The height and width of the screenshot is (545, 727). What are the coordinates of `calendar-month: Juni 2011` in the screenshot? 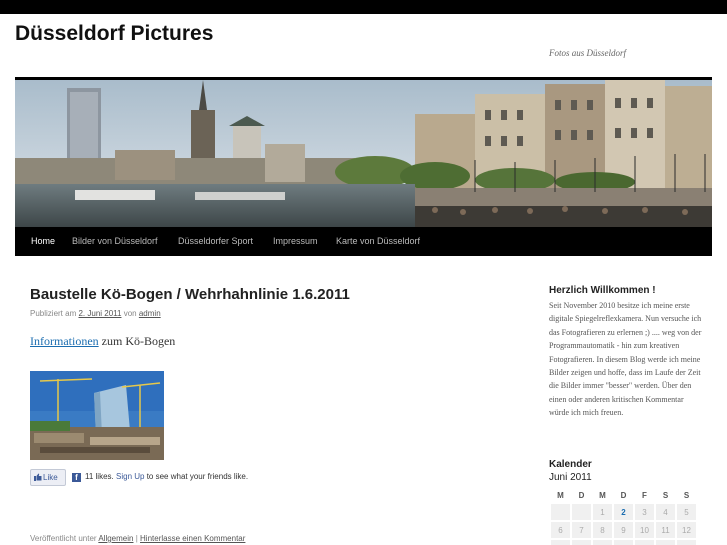 It's located at (570, 477).